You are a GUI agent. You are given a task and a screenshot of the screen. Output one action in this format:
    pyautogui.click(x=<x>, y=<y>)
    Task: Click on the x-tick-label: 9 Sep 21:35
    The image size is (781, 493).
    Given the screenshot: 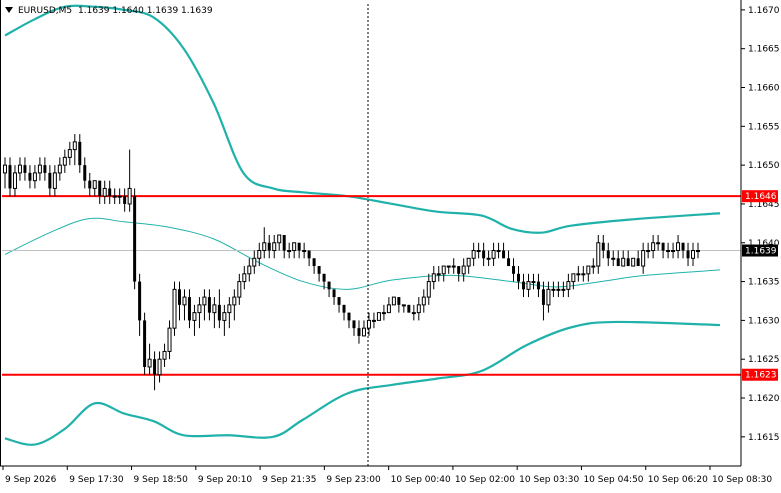 What is the action you would take?
    pyautogui.click(x=289, y=480)
    